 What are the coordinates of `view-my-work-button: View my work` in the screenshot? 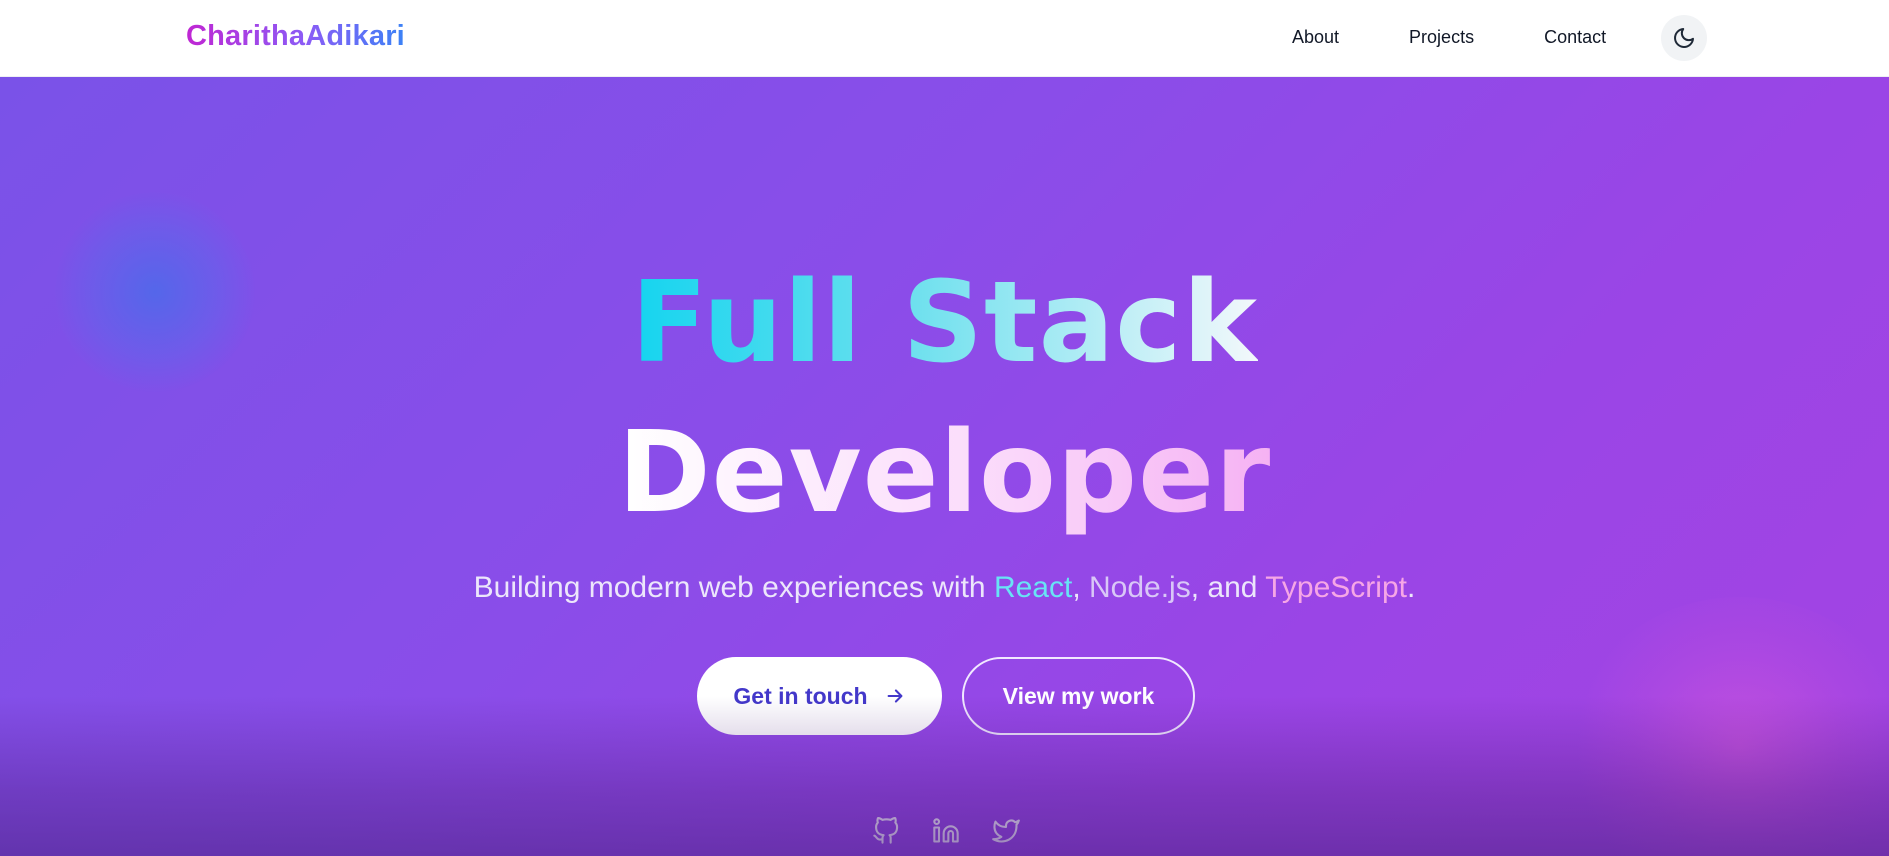 It's located at (1078, 696).